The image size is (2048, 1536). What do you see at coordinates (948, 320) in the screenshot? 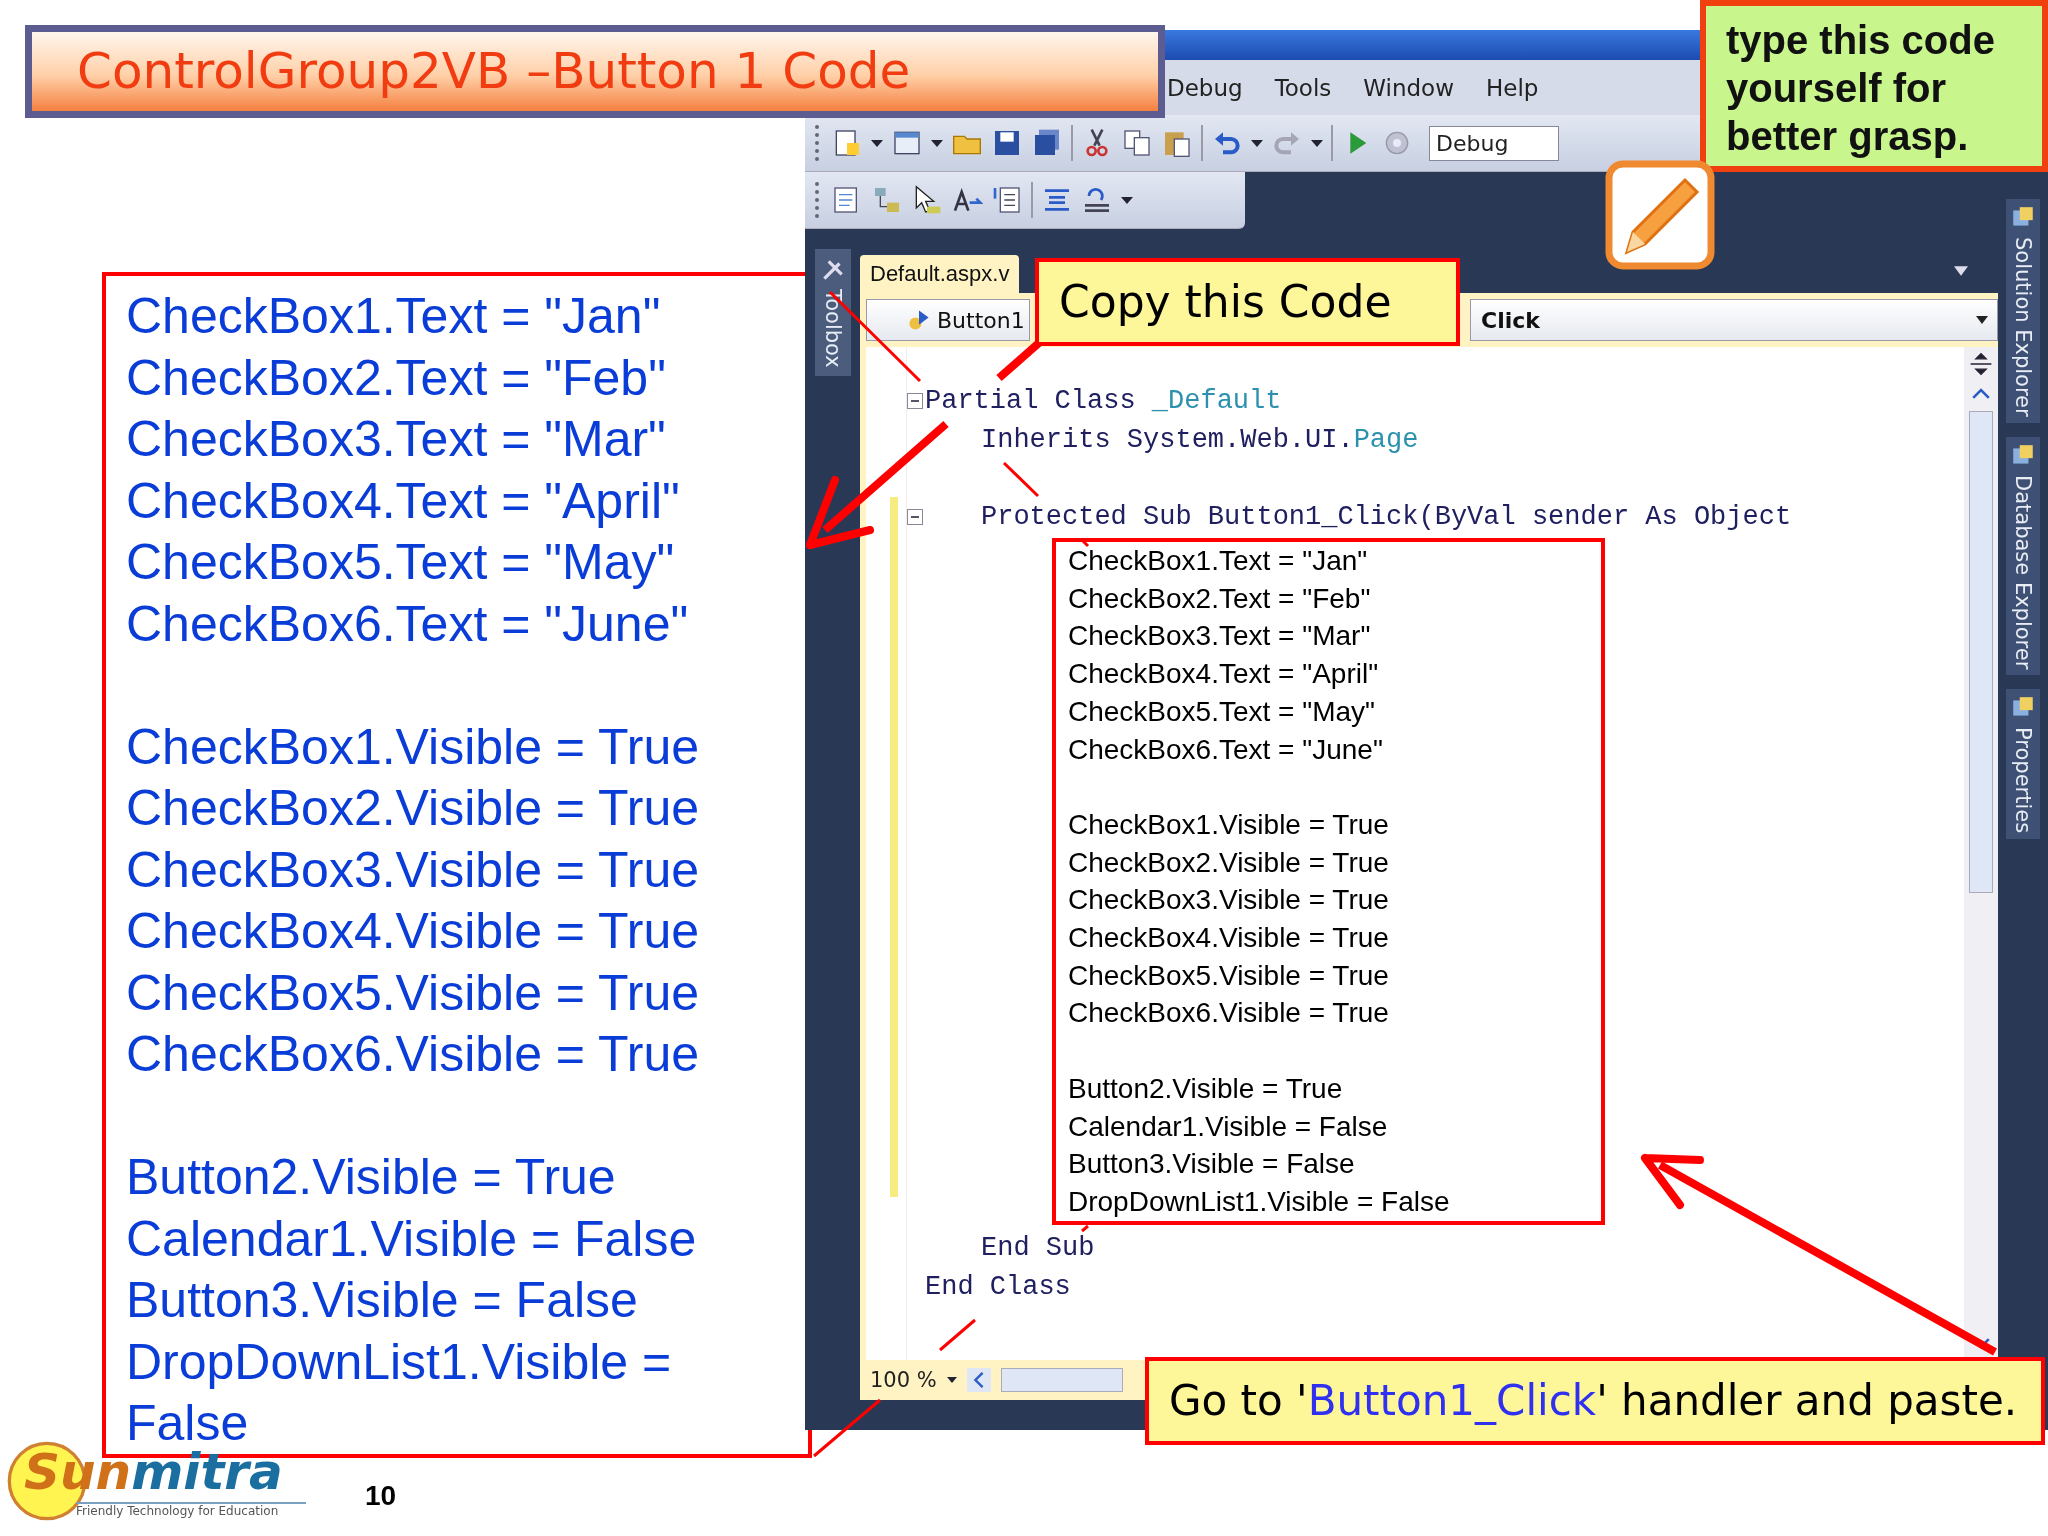
I see `class-dropdown: Button1` at bounding box center [948, 320].